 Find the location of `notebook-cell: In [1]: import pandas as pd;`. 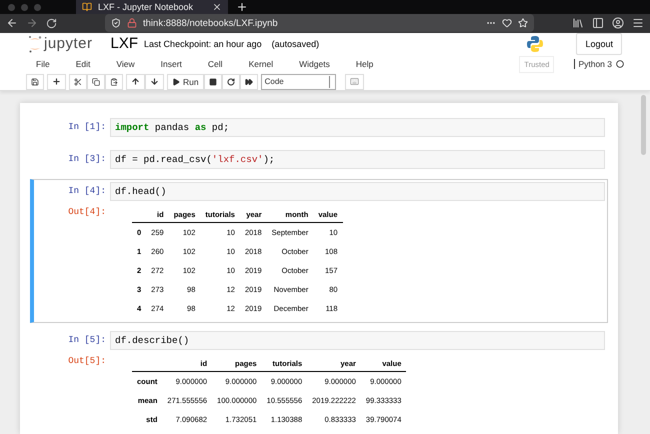

notebook-cell: In [1]: import pandas as pd; is located at coordinates (319, 128).